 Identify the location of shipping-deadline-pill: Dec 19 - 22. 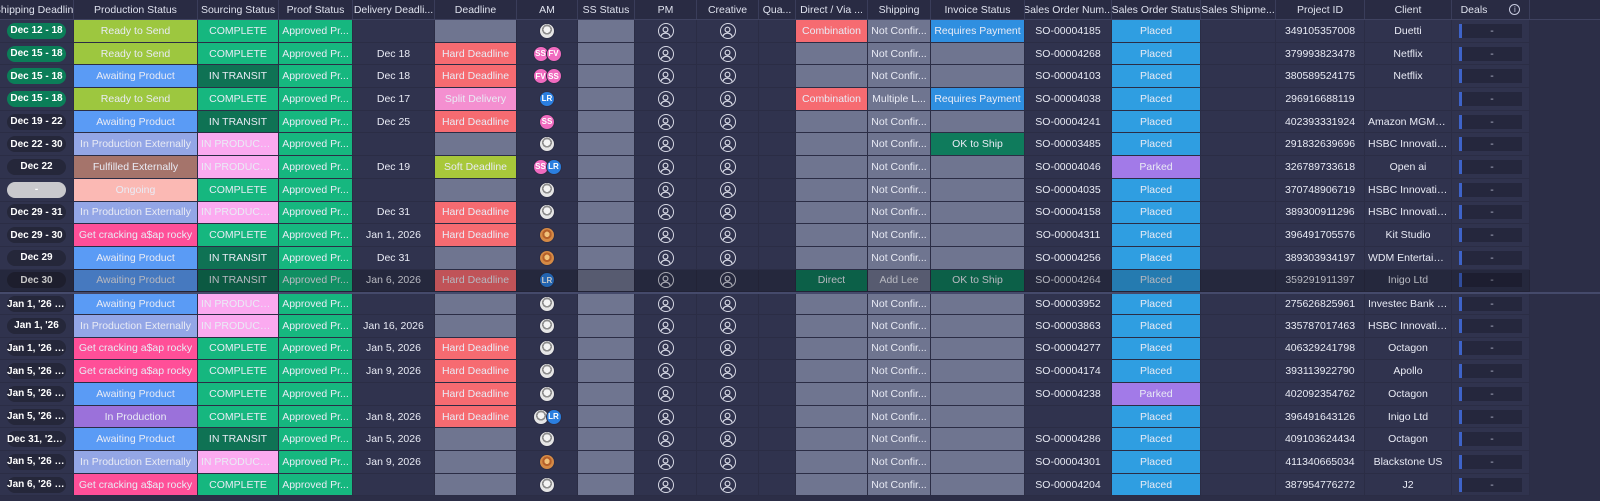
(36, 121).